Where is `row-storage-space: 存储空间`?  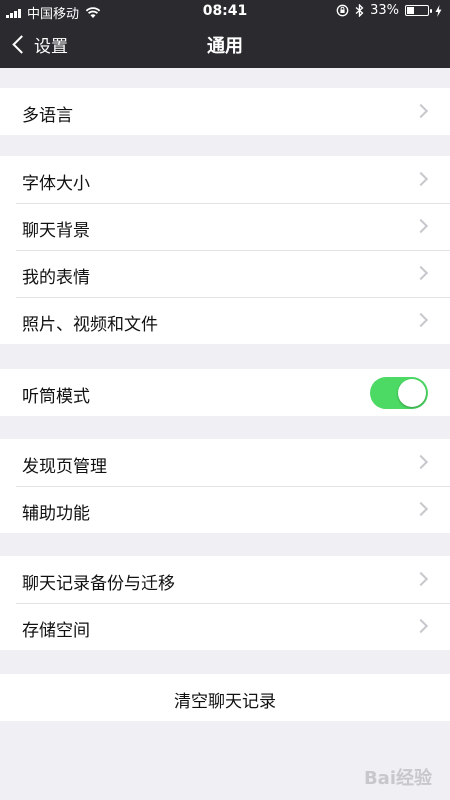 row-storage-space: 存储空间 is located at coordinates (225, 626).